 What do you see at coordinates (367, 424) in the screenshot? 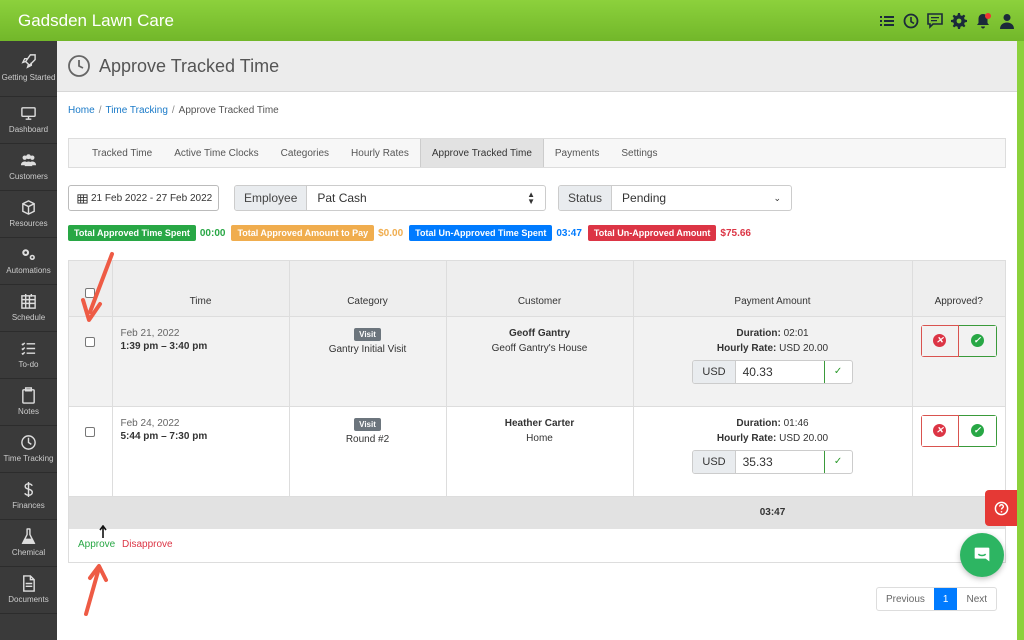
I see `category-badge: Visit` at bounding box center [367, 424].